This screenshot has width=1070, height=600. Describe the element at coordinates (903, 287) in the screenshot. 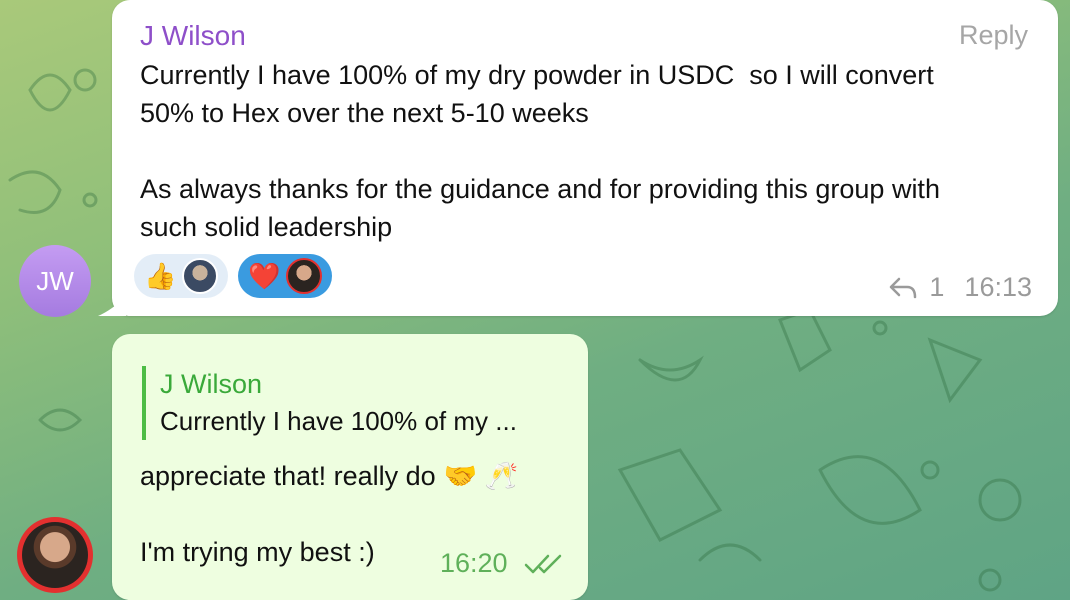

I see `reply-arrow-icon` at that location.